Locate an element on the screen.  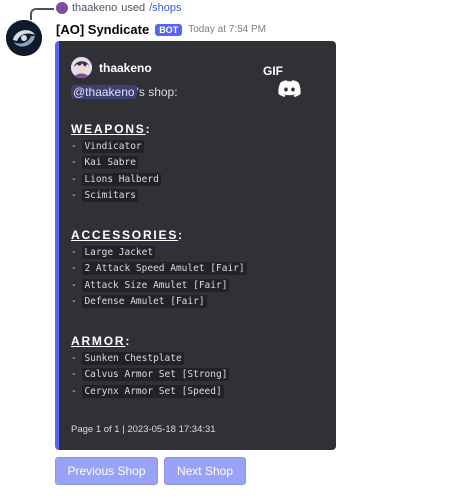
list-item: - Vindicator is located at coordinates (107, 146).